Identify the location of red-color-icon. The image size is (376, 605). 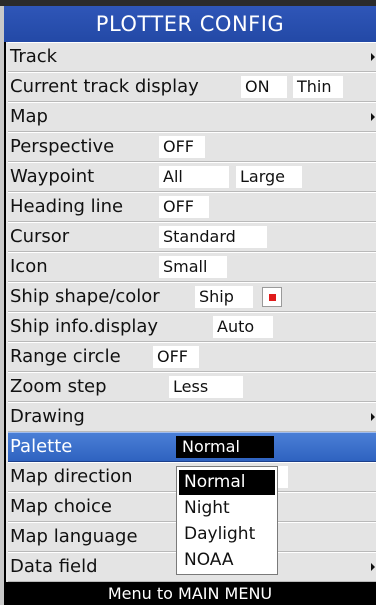
(272, 297).